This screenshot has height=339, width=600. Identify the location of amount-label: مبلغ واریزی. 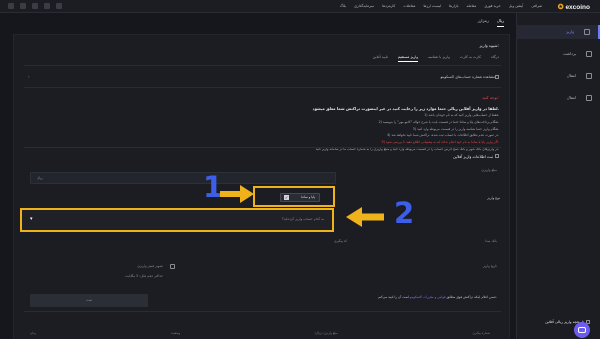
(489, 170).